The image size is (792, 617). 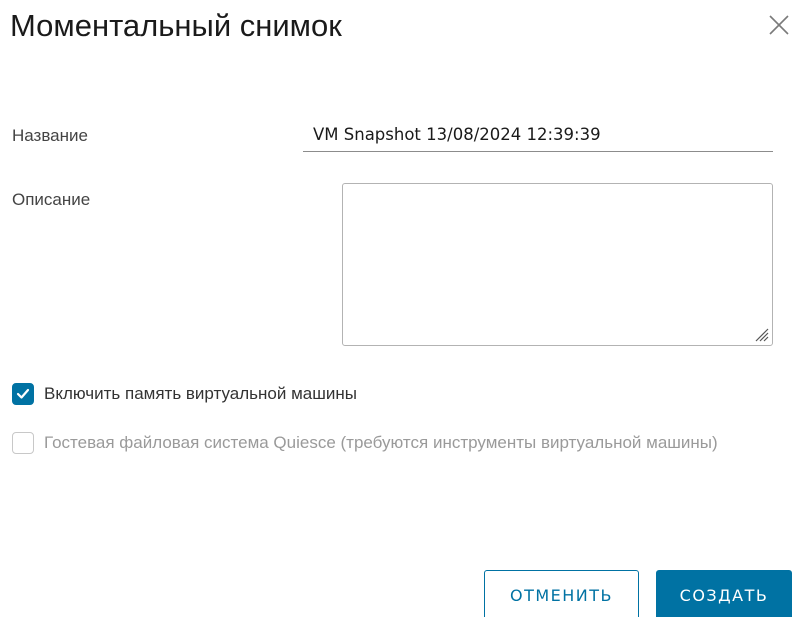 What do you see at coordinates (761, 334) in the screenshot?
I see `resize-grip-icon` at bounding box center [761, 334].